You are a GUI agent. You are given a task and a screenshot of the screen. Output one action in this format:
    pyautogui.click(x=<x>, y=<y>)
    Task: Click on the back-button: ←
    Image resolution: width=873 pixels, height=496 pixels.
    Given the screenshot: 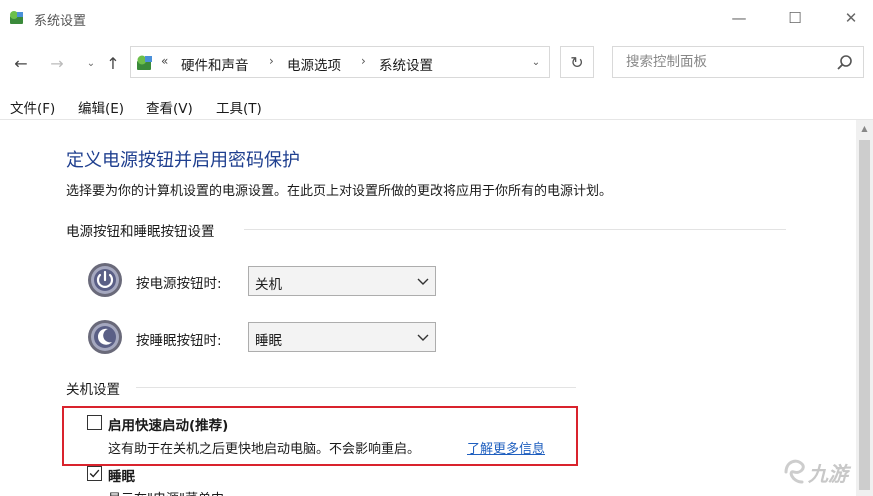 What is the action you would take?
    pyautogui.click(x=21, y=63)
    